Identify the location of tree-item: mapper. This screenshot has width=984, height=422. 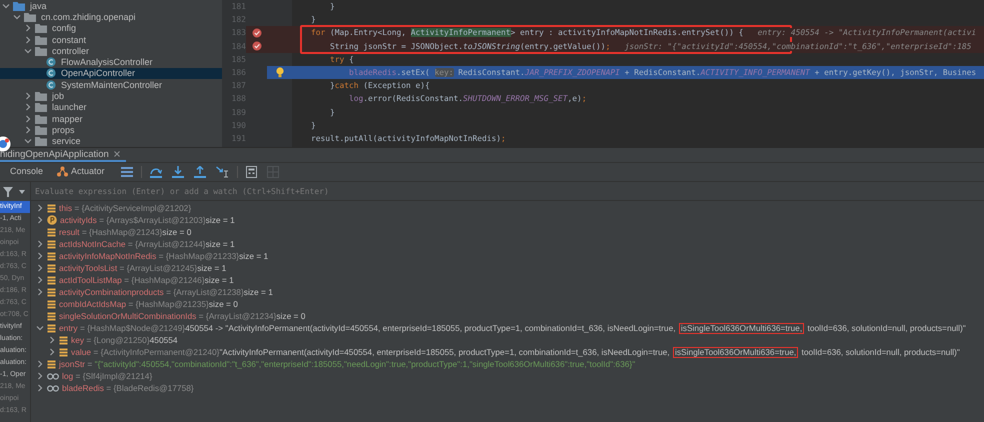
(123, 118).